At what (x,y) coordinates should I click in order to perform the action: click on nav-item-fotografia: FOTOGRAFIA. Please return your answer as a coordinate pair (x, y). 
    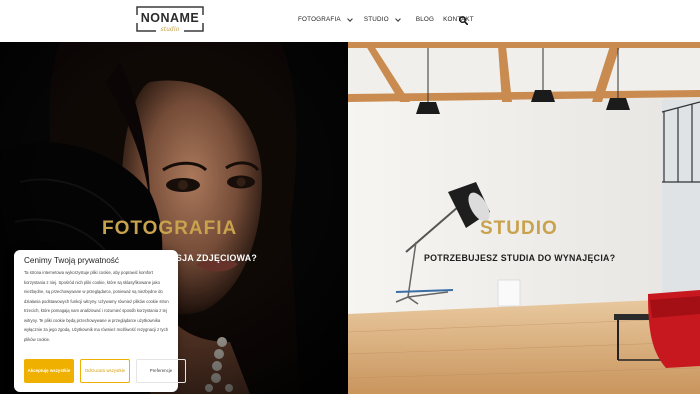
    Looking at the image, I should click on (325, 19).